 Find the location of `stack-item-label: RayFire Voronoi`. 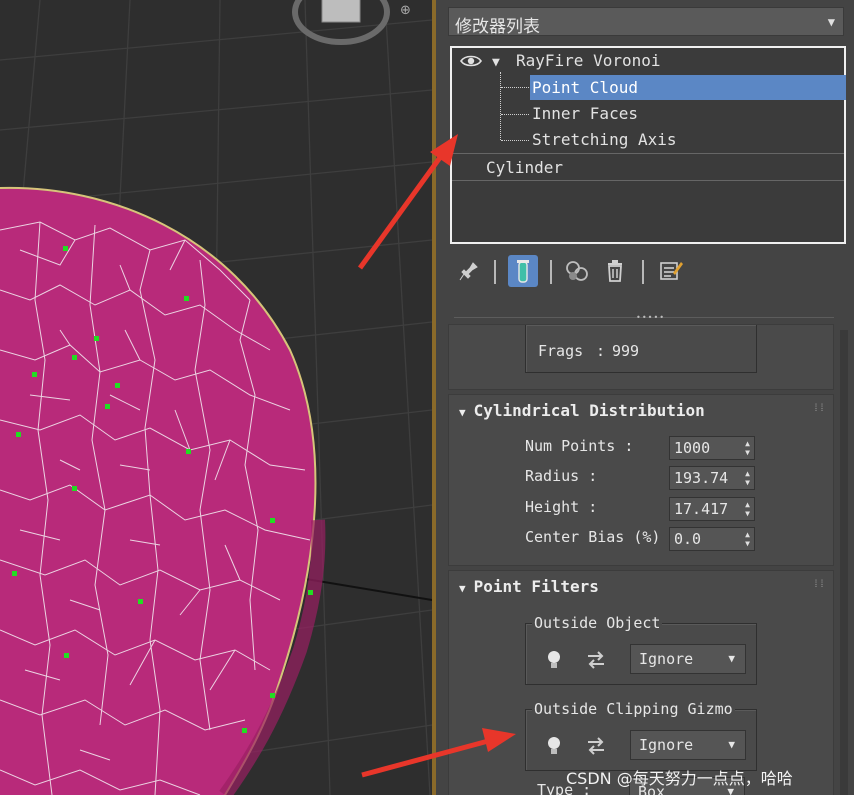

stack-item-label: RayFire Voronoi is located at coordinates (588, 60).